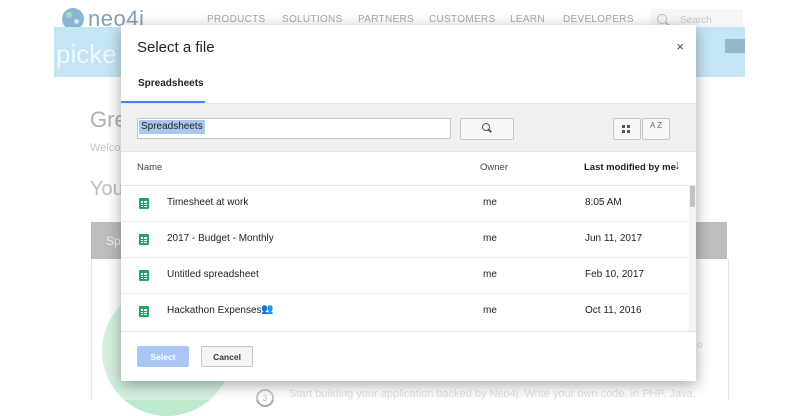  Describe the element at coordinates (680, 46) in the screenshot. I see `close-icon: ×` at that location.